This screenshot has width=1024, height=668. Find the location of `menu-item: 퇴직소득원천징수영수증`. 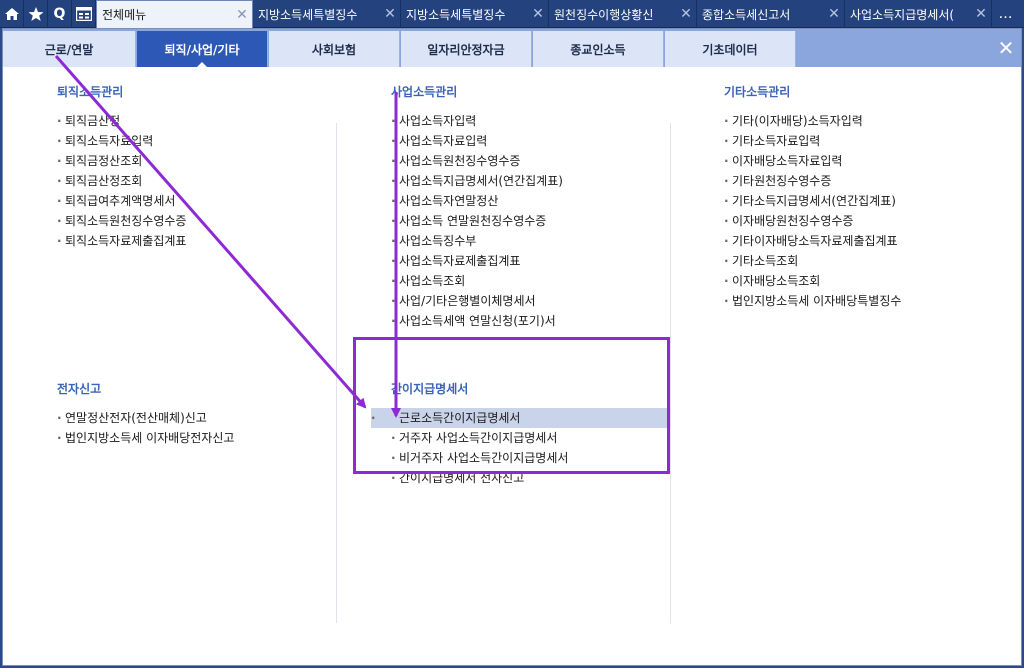

menu-item: 퇴직소득원천징수영수증 is located at coordinates (187, 221).